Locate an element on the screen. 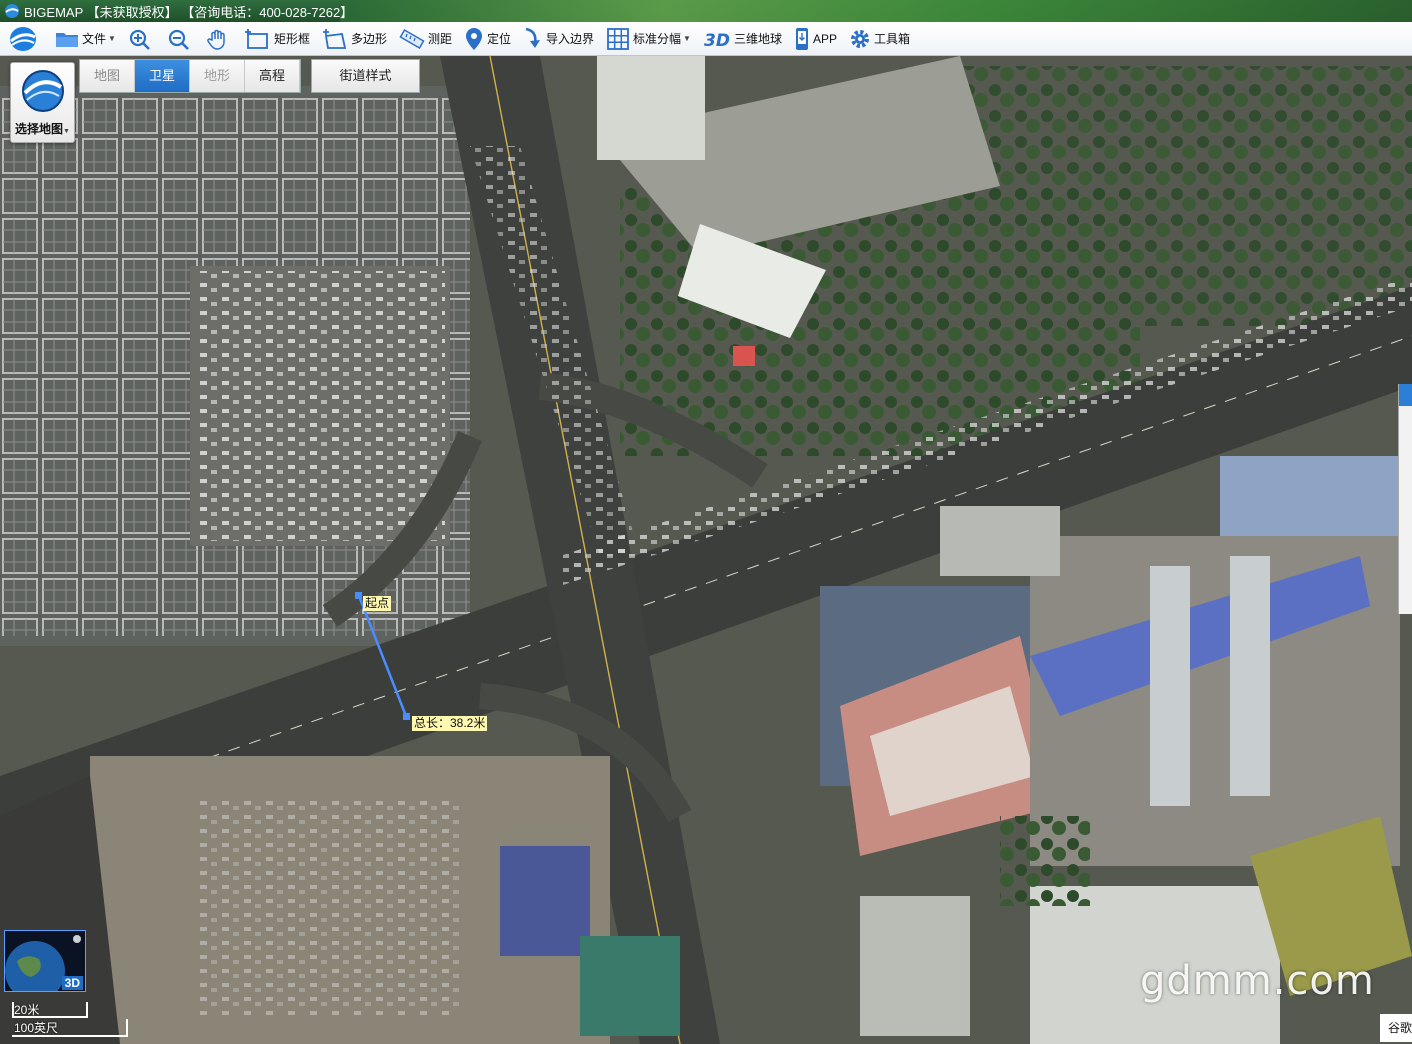 The height and width of the screenshot is (1044, 1412). zoom-in-button is located at coordinates (141, 38).